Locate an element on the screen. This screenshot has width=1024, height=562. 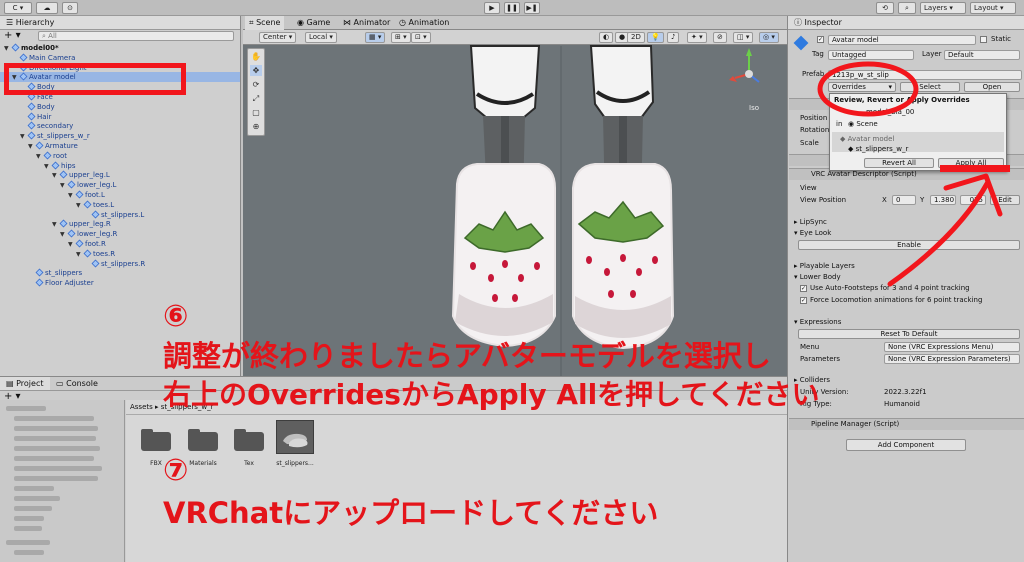
rect-tool-icon: ▢ is located at coordinates (256, 112).